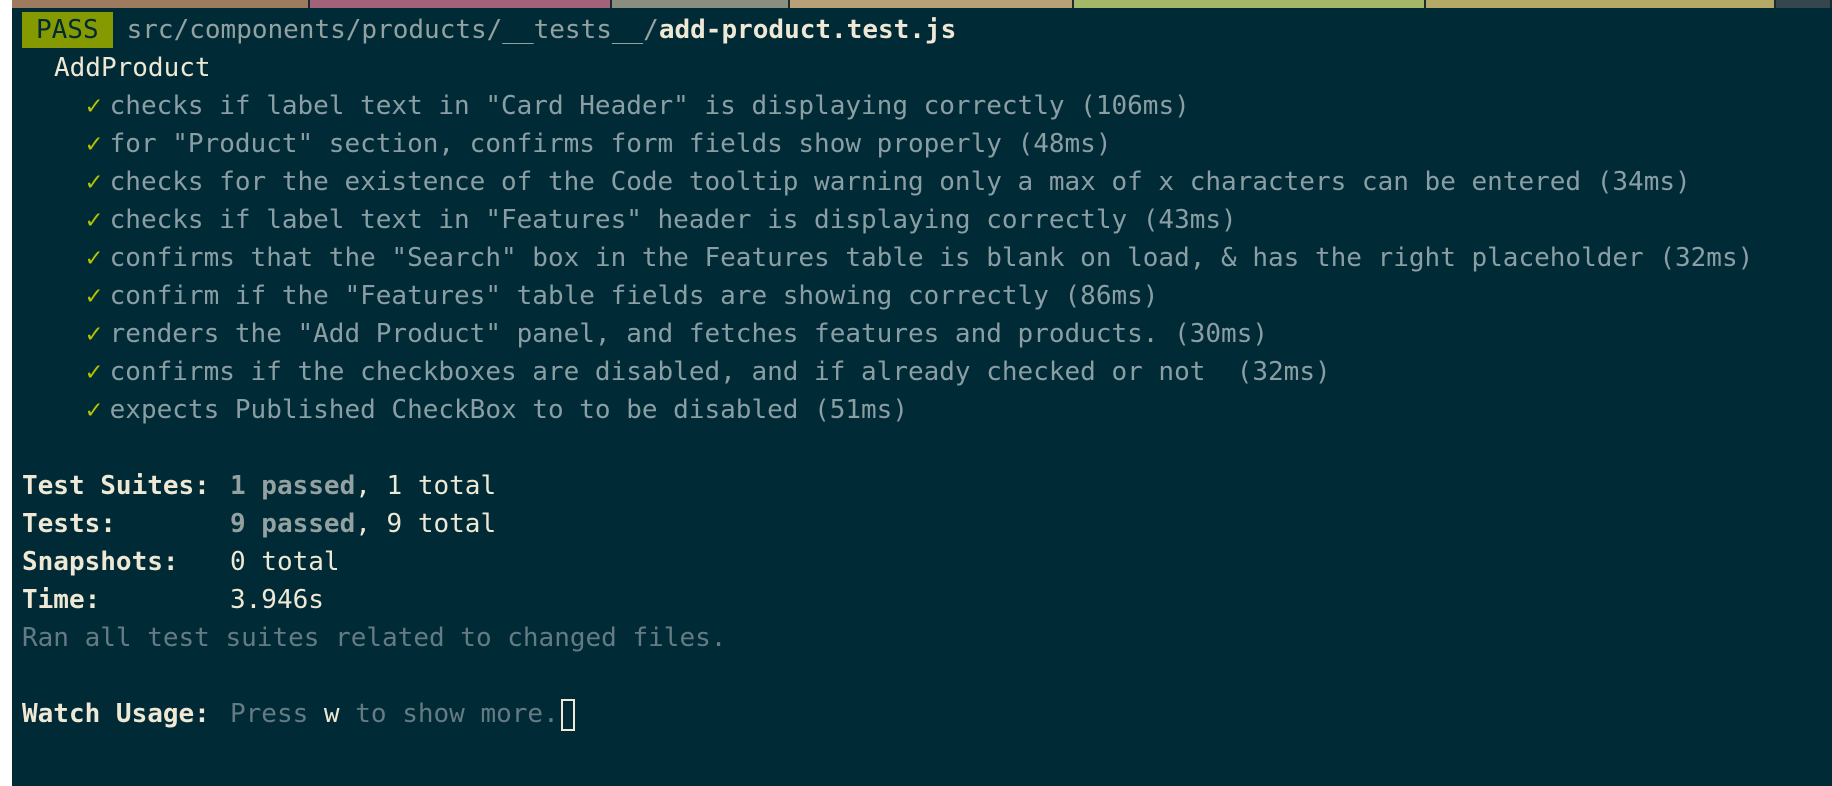 The width and height of the screenshot is (1832, 786). What do you see at coordinates (927, 714) in the screenshot?
I see `watch-usage-prompt: Watch Usage: Press w to show more.` at bounding box center [927, 714].